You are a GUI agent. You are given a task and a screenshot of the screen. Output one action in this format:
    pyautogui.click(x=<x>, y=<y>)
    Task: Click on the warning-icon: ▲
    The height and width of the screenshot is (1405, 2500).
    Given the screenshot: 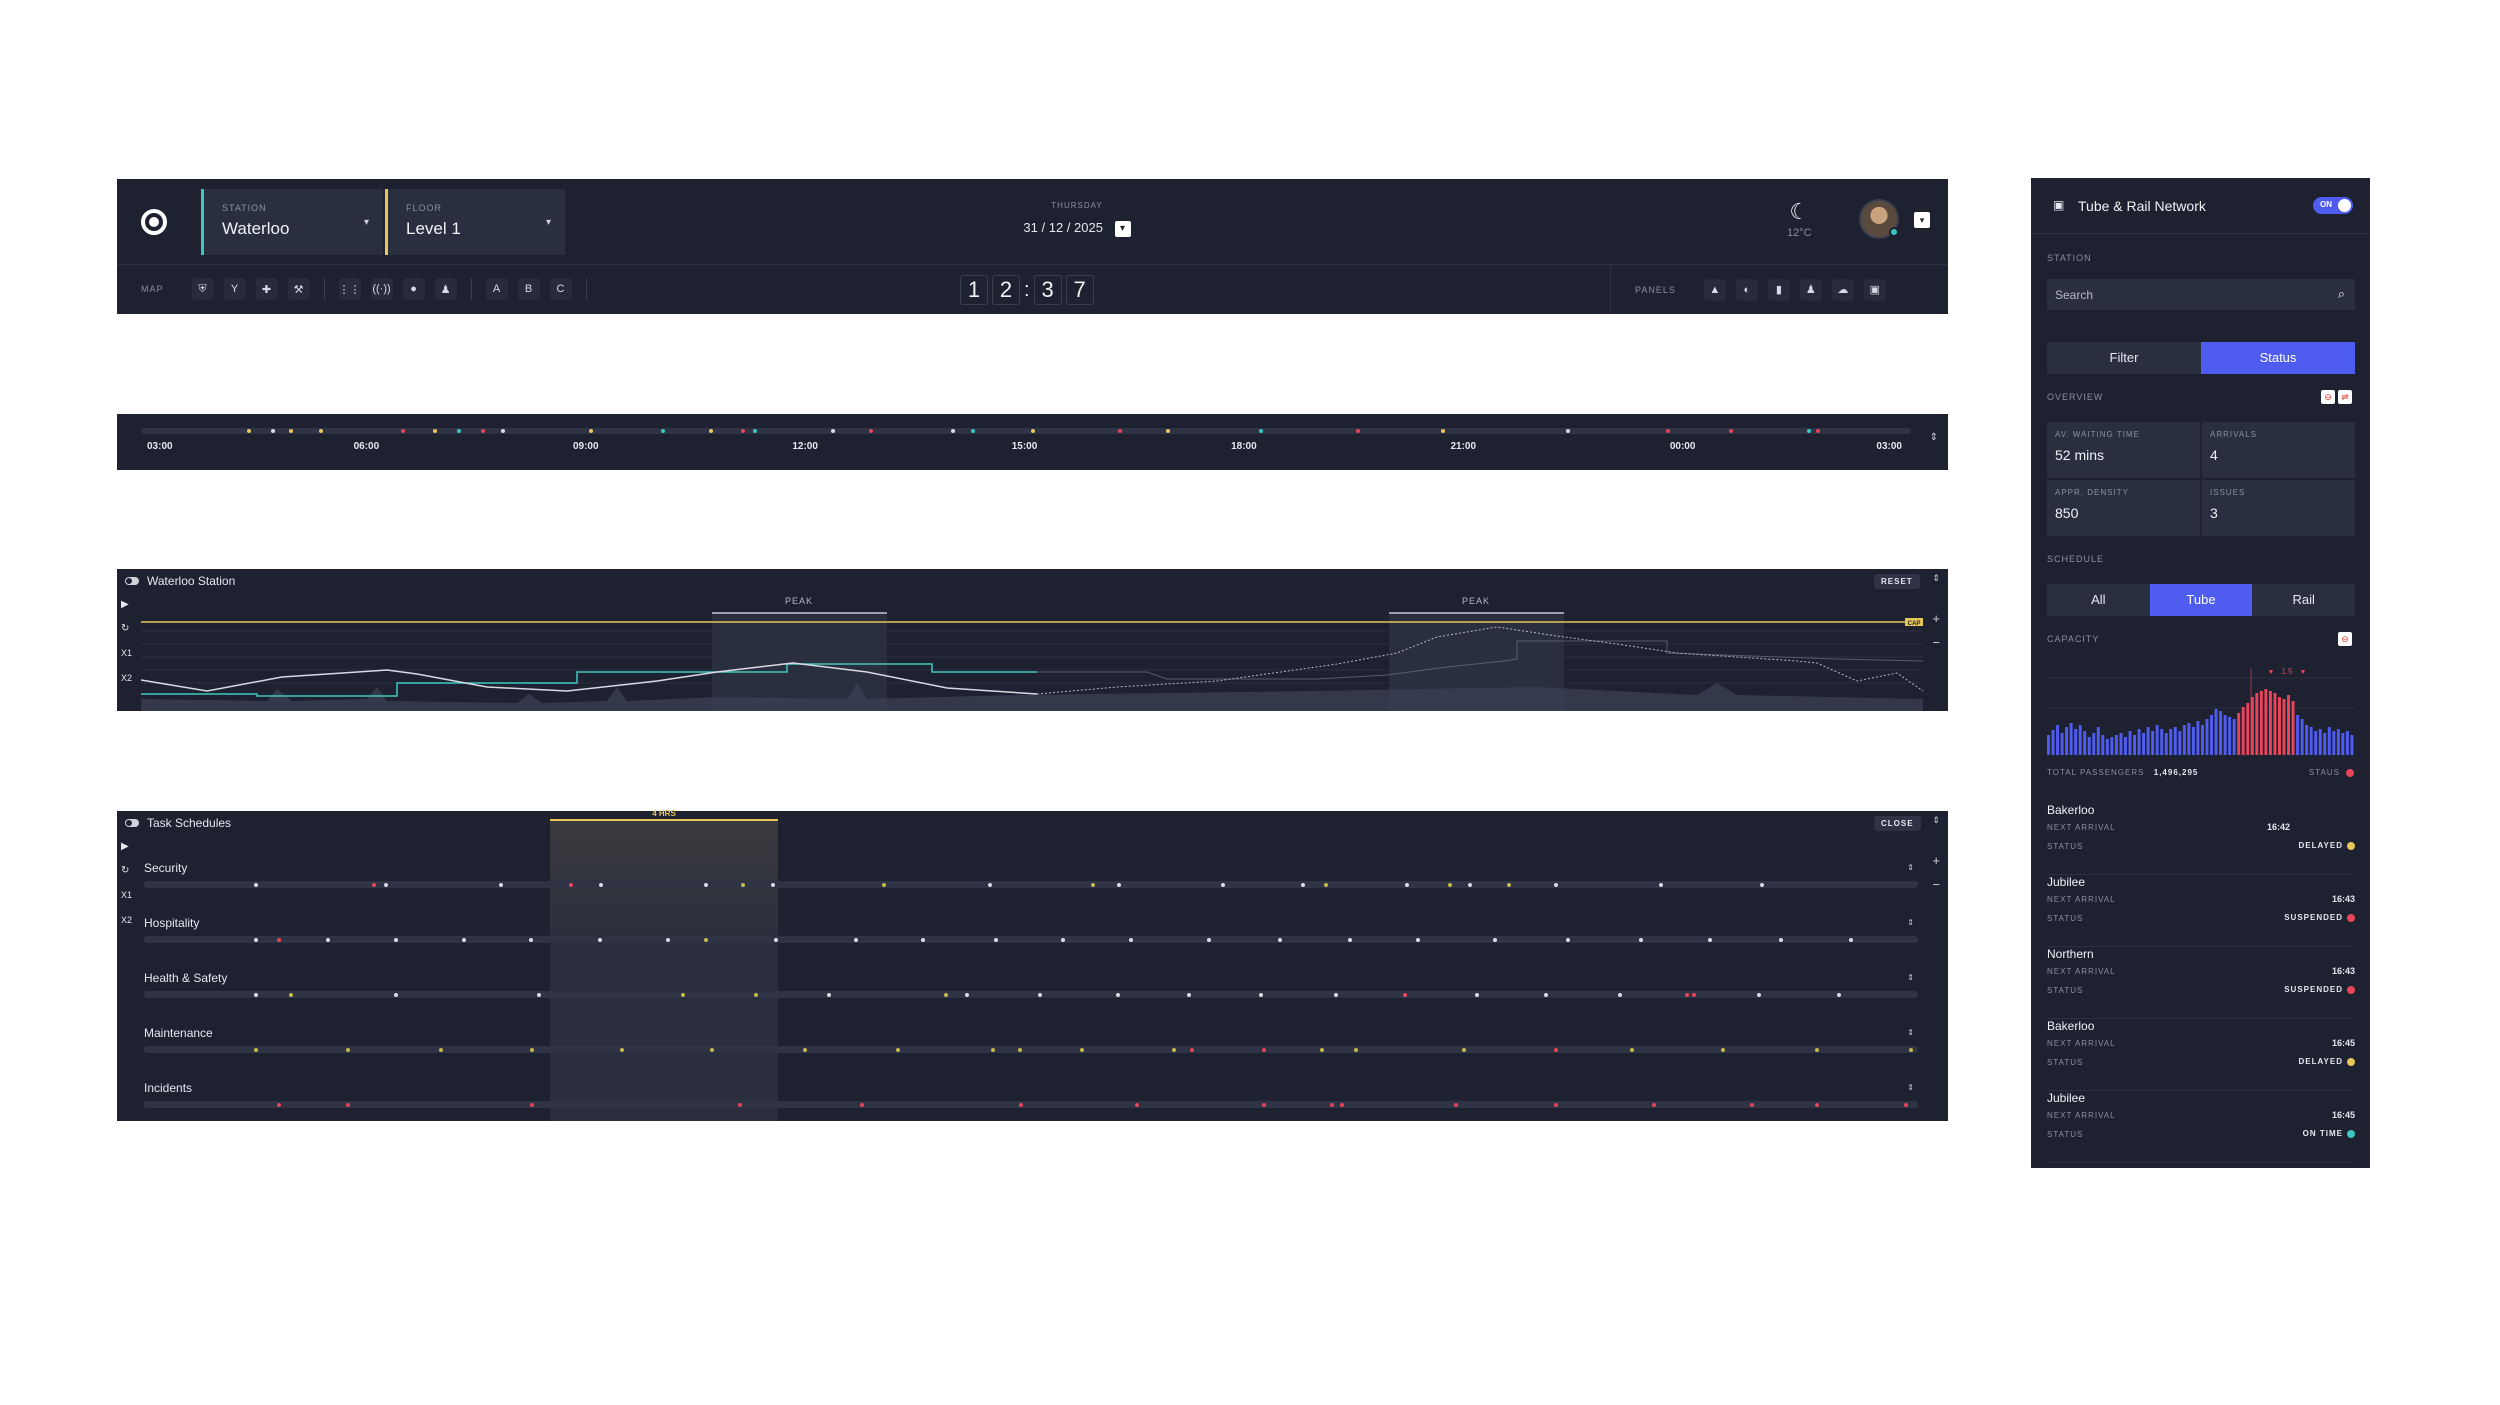 What is the action you would take?
    pyautogui.click(x=1714, y=289)
    